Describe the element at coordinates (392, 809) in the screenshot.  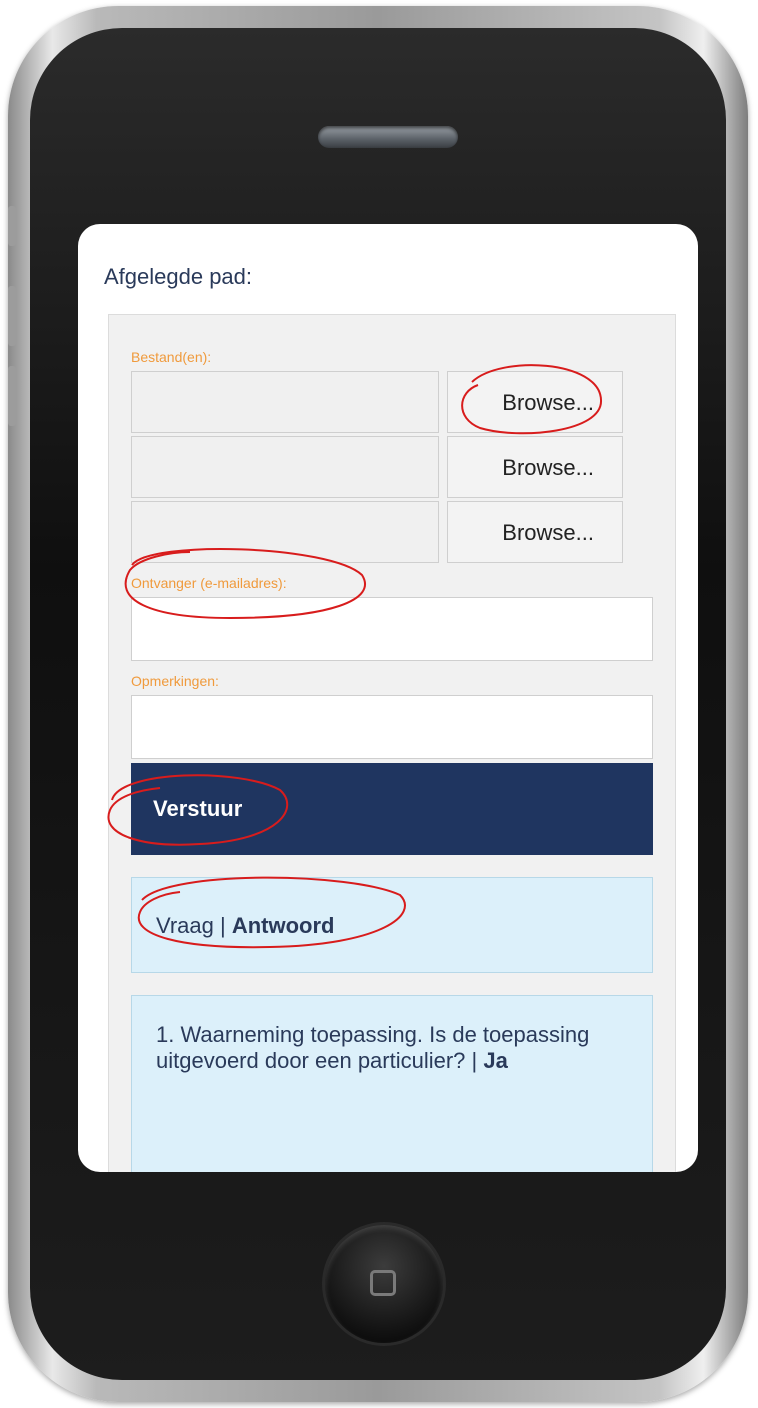
I see `submit-button: Verstuur` at that location.